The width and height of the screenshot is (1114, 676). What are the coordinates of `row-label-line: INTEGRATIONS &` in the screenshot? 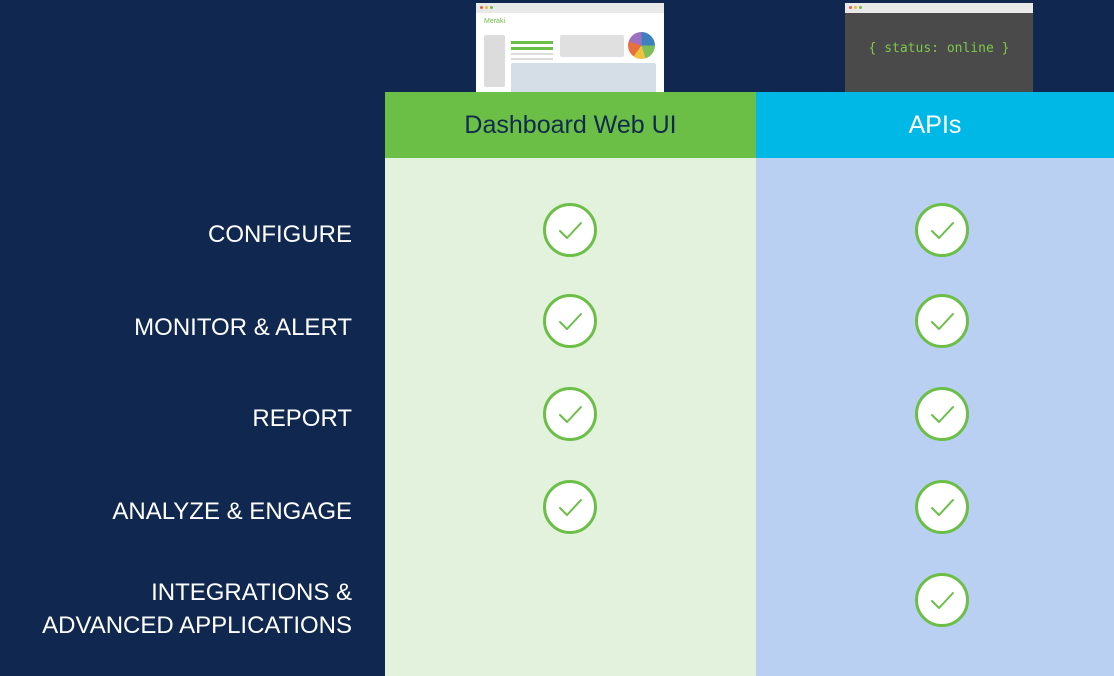 It's located at (251, 592).